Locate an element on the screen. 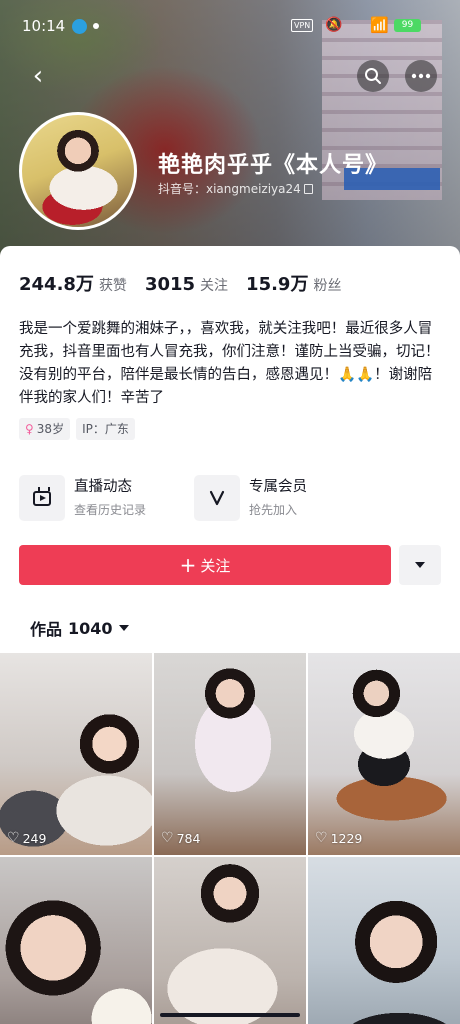  search-icon is located at coordinates (373, 76).